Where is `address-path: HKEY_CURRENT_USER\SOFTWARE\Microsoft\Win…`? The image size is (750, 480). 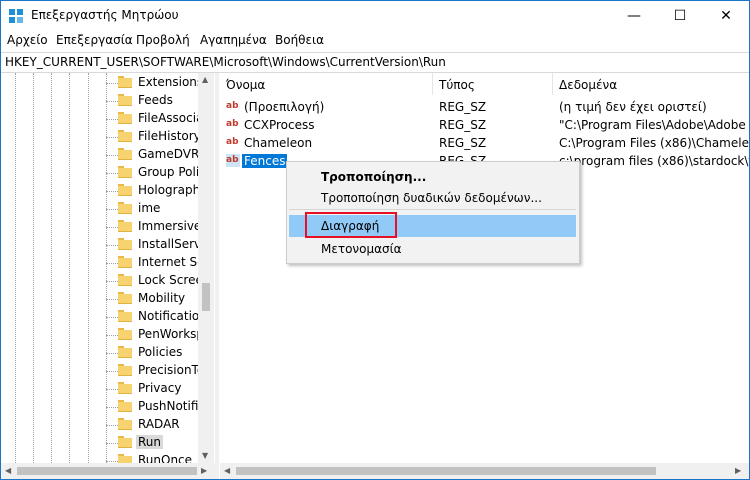
address-path: HKEY_CURRENT_USER\SOFTWARE\Microsoft\Win… is located at coordinates (225, 62).